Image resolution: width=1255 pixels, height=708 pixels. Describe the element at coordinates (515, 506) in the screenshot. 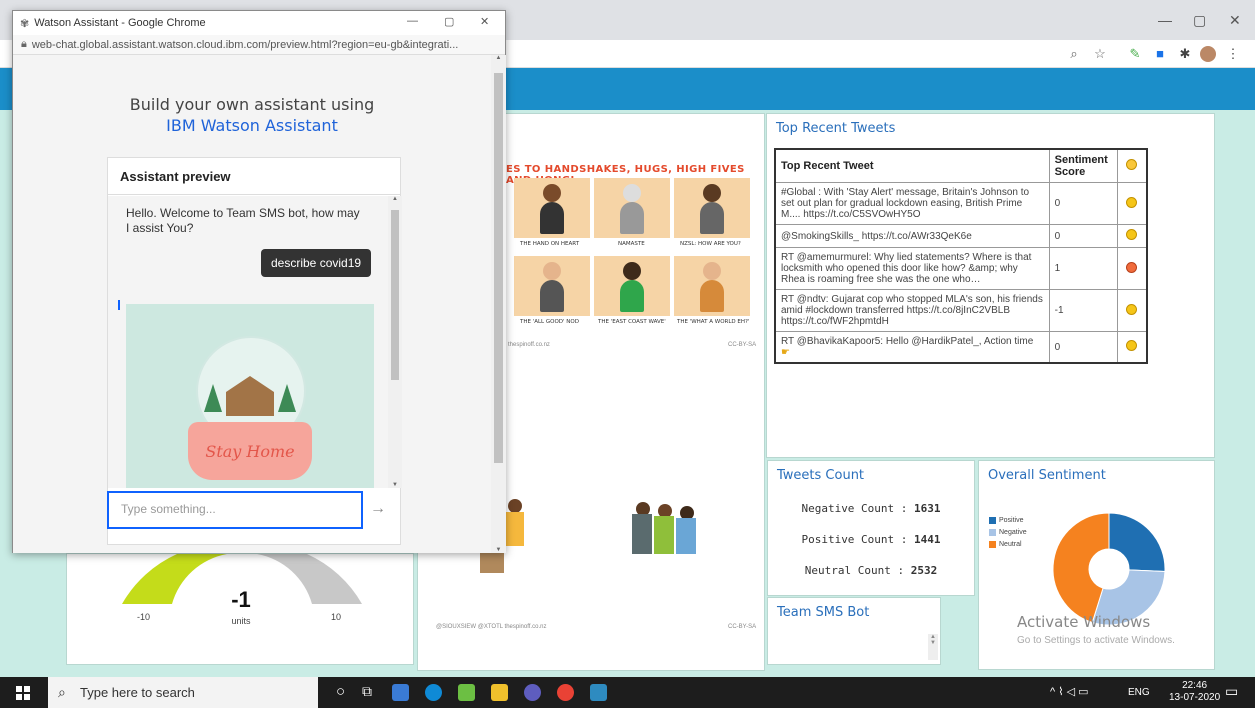

I see `cartoon-person-icon` at that location.